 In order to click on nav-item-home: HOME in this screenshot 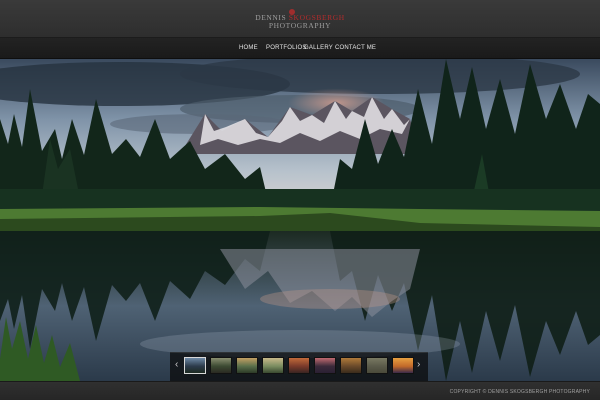, I will do `click(248, 48)`.